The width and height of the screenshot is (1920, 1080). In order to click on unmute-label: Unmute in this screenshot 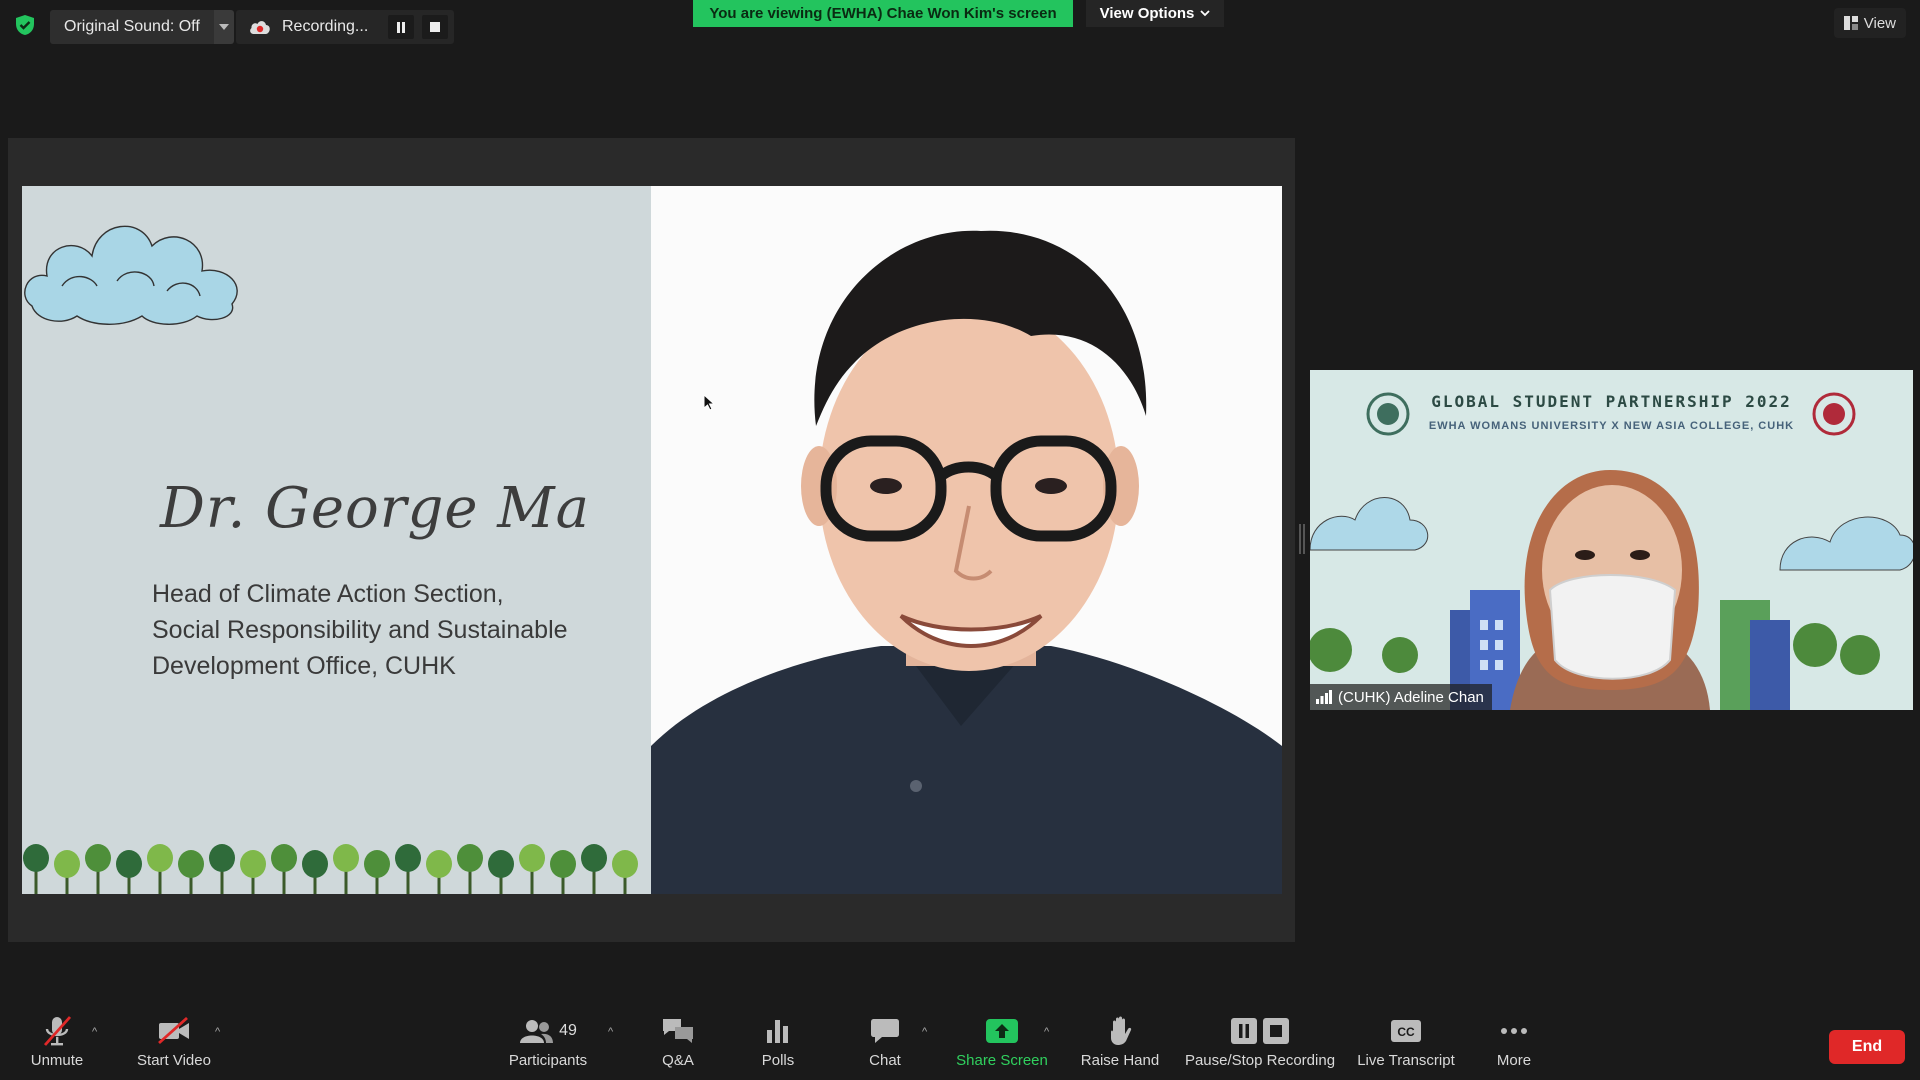, I will do `click(57, 1060)`.